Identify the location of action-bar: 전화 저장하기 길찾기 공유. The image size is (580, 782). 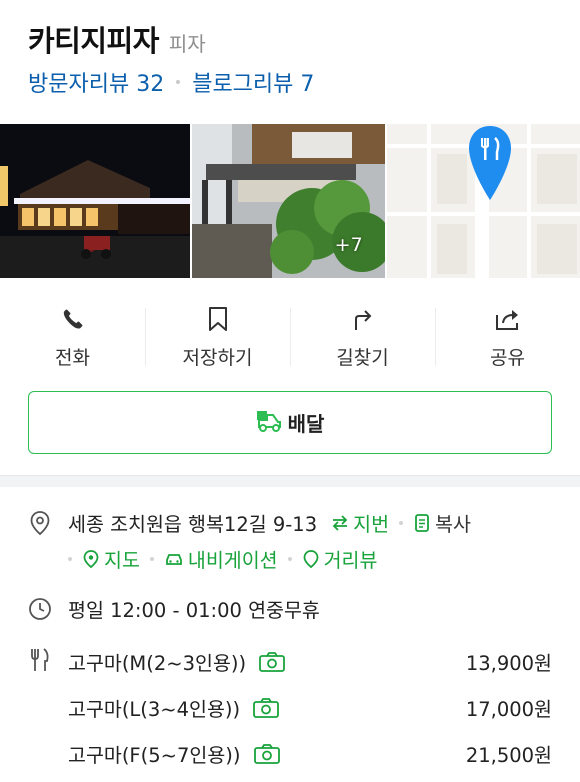
(290, 334).